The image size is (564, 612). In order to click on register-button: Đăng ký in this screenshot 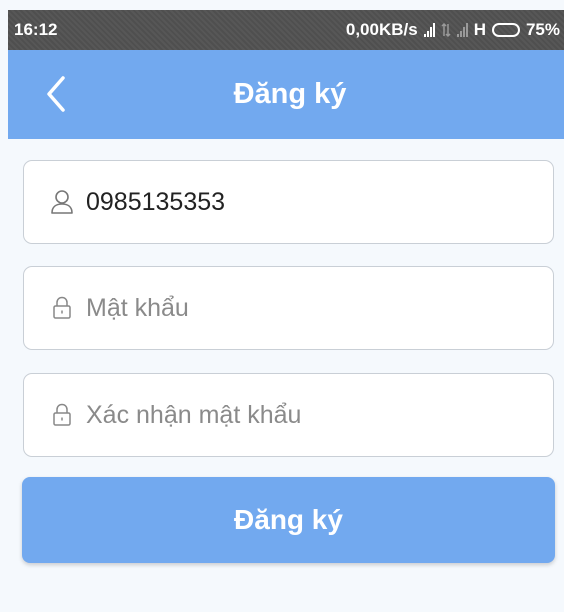, I will do `click(288, 520)`.